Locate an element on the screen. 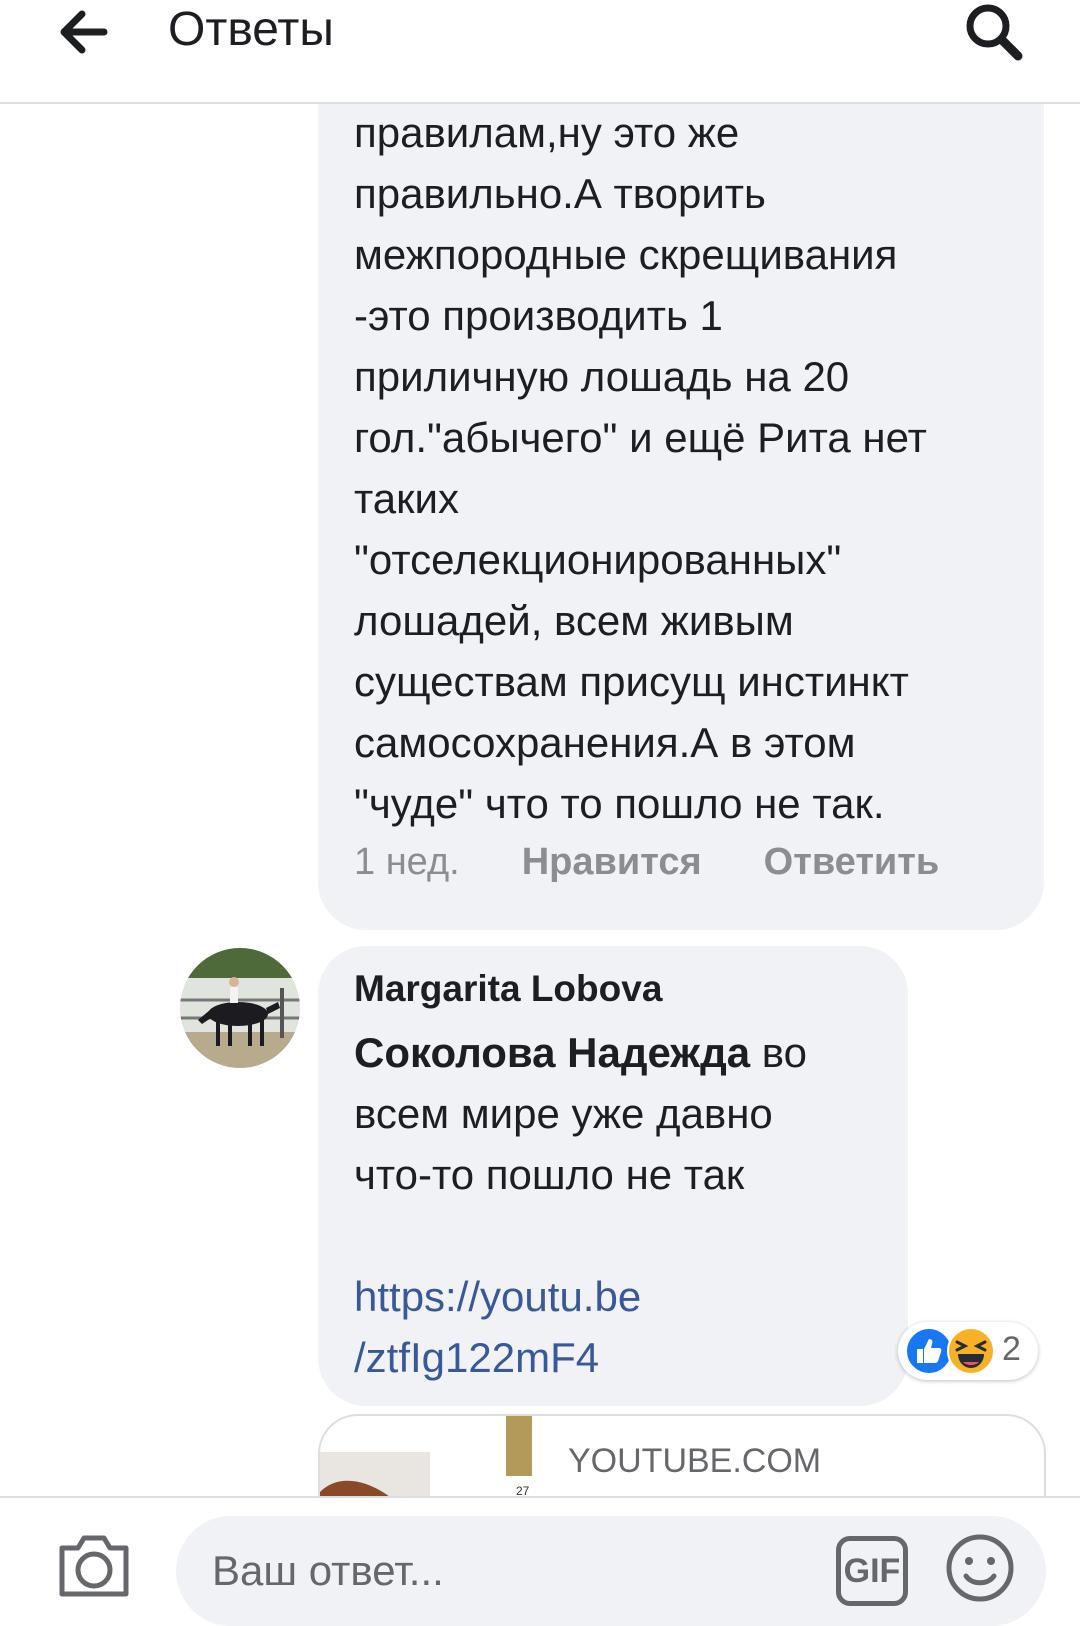  comment-line: лошадей, всем живым is located at coordinates (574, 620).